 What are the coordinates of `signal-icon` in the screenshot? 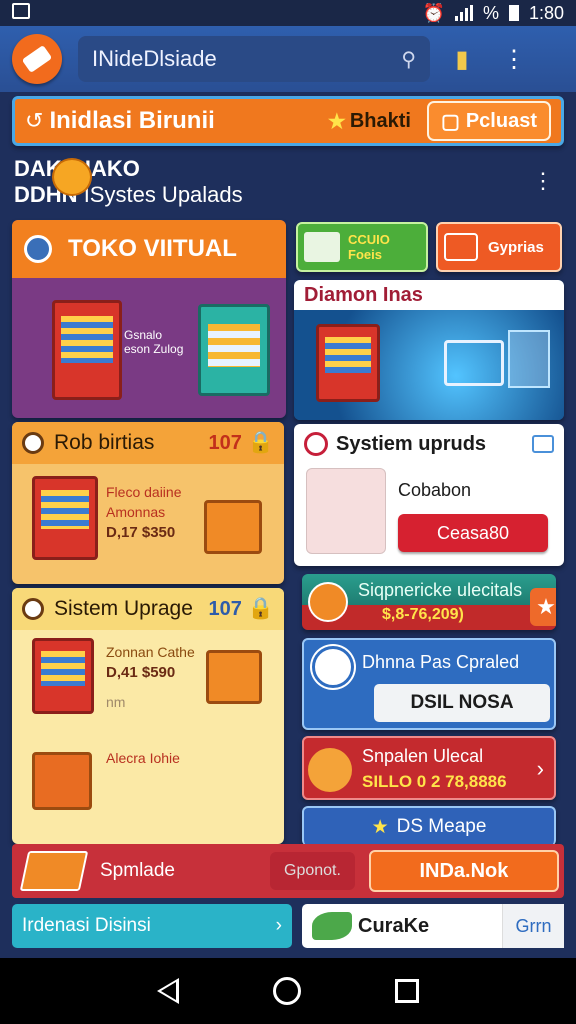 It's located at (463, 13).